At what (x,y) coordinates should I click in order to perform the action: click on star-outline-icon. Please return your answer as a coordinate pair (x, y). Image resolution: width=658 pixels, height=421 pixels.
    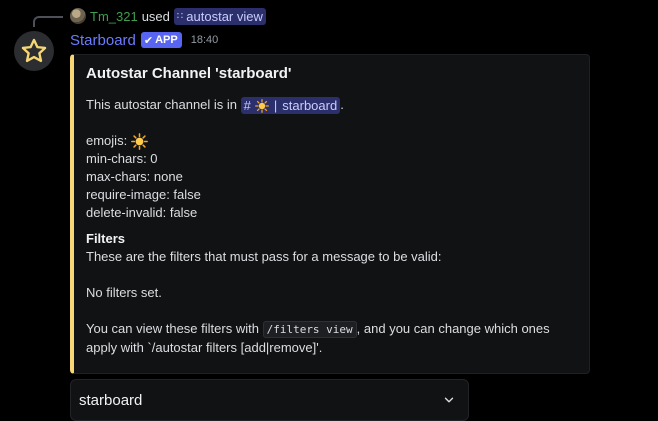
    Looking at the image, I should click on (34, 50).